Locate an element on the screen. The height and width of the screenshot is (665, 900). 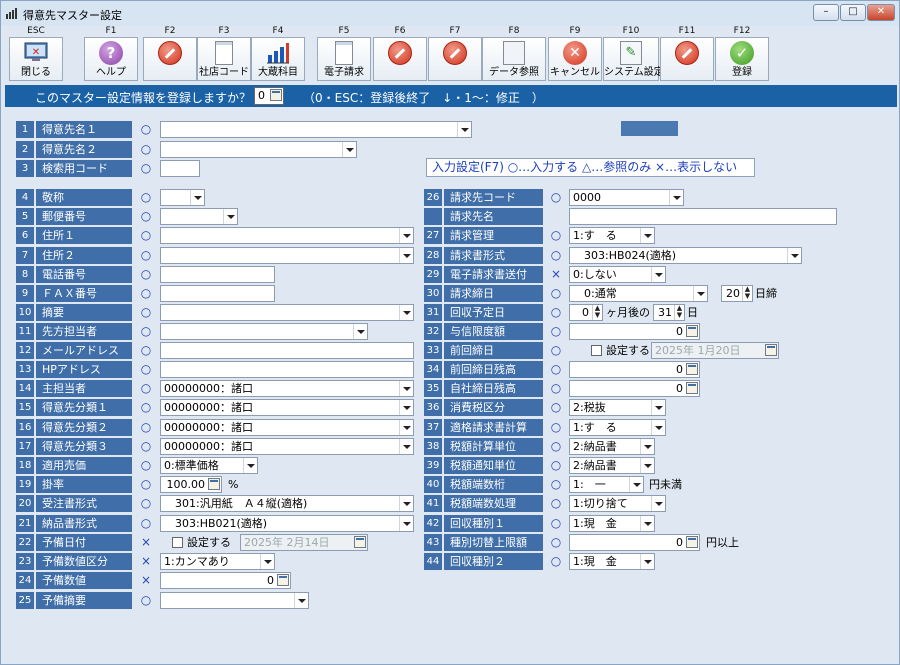
date-field: 2025年 1月20日 is located at coordinates (715, 350).